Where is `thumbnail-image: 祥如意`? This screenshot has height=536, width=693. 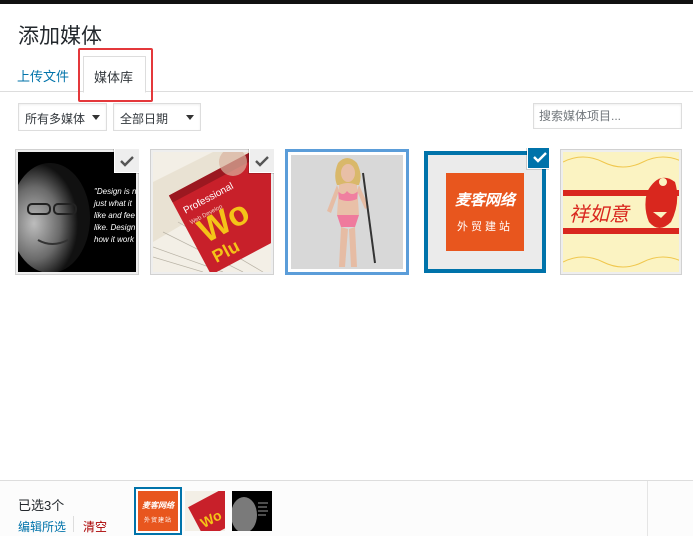 thumbnail-image: 祥如意 is located at coordinates (621, 212).